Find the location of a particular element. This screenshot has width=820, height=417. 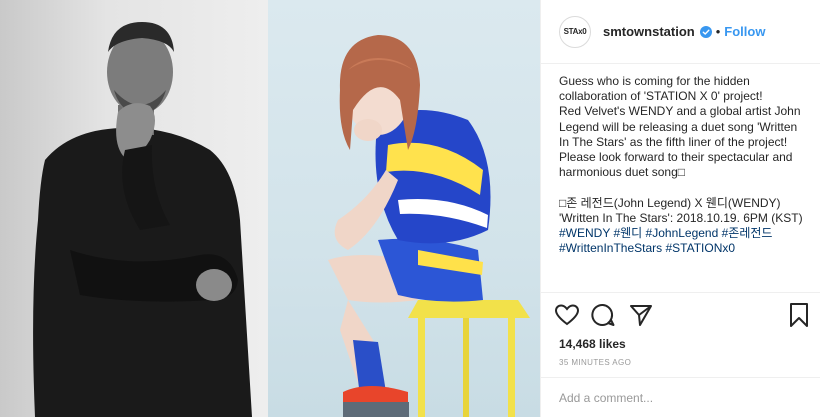

account-username: smtownstation is located at coordinates (649, 31).